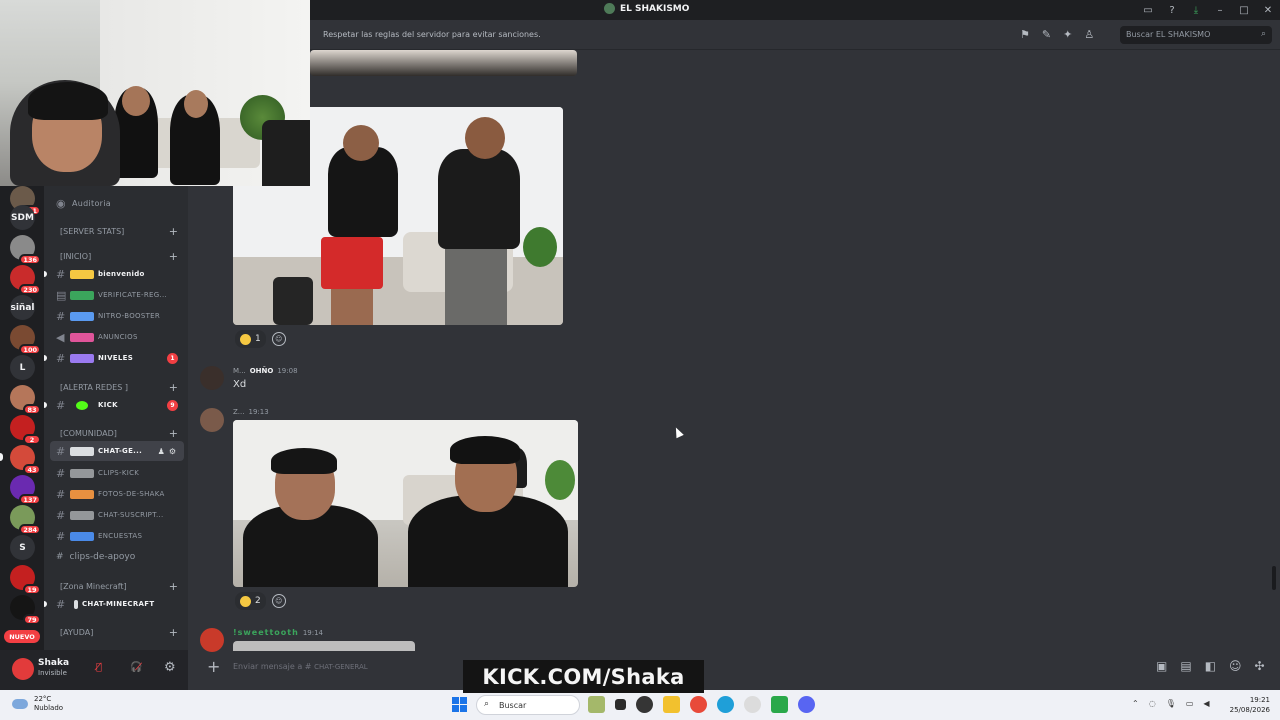 The width and height of the screenshot is (1280, 720). Describe the element at coordinates (116, 587) in the screenshot. I see `category-zona-minecraft: [Zona Minecraft] +` at that location.